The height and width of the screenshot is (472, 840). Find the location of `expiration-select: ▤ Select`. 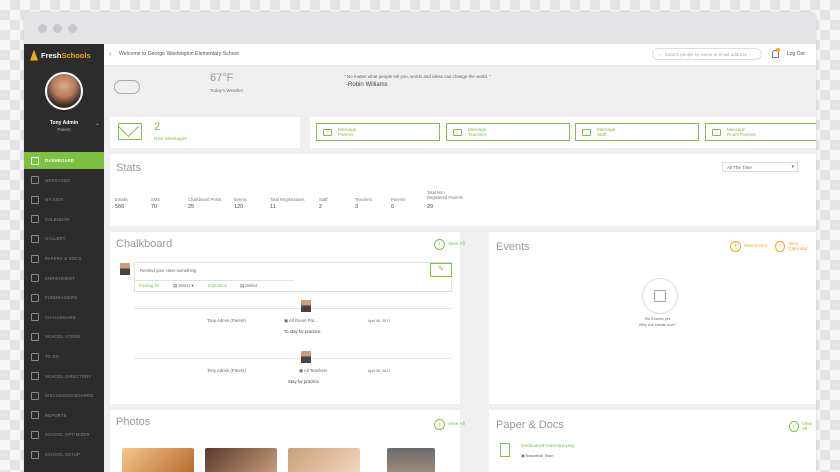

expiration-select: ▤ Select is located at coordinates (248, 286).